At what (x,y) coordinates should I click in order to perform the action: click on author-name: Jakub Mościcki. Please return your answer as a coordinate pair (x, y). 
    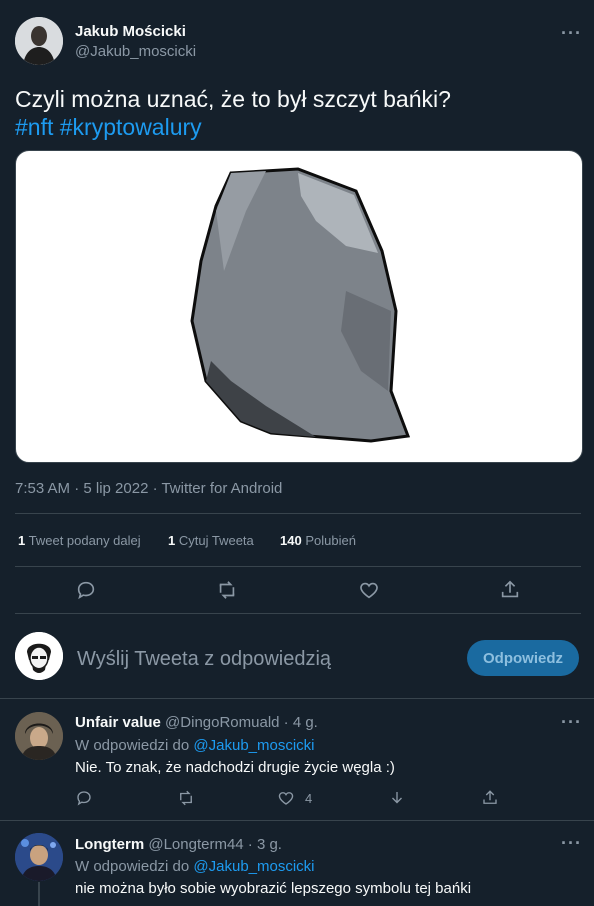
    Looking at the image, I should click on (130, 31).